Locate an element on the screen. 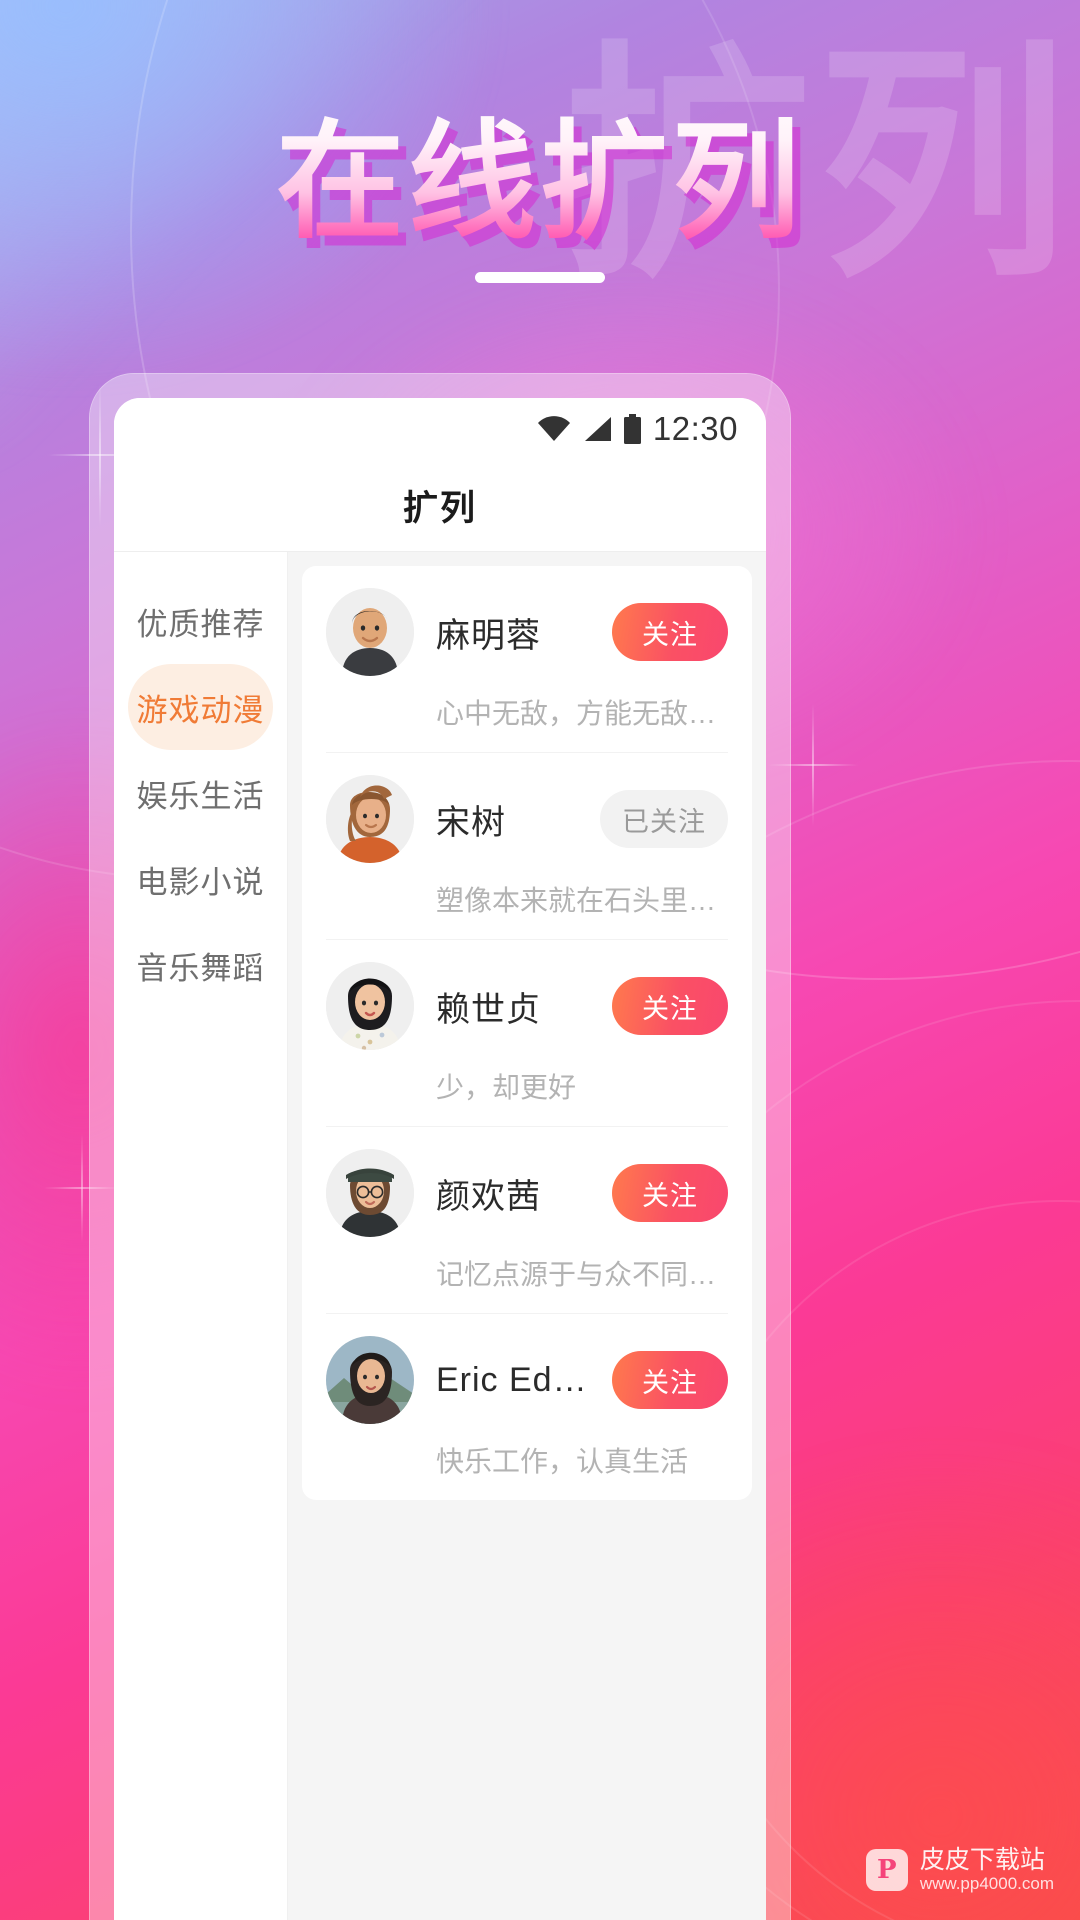  wifi-icon is located at coordinates (553, 428).